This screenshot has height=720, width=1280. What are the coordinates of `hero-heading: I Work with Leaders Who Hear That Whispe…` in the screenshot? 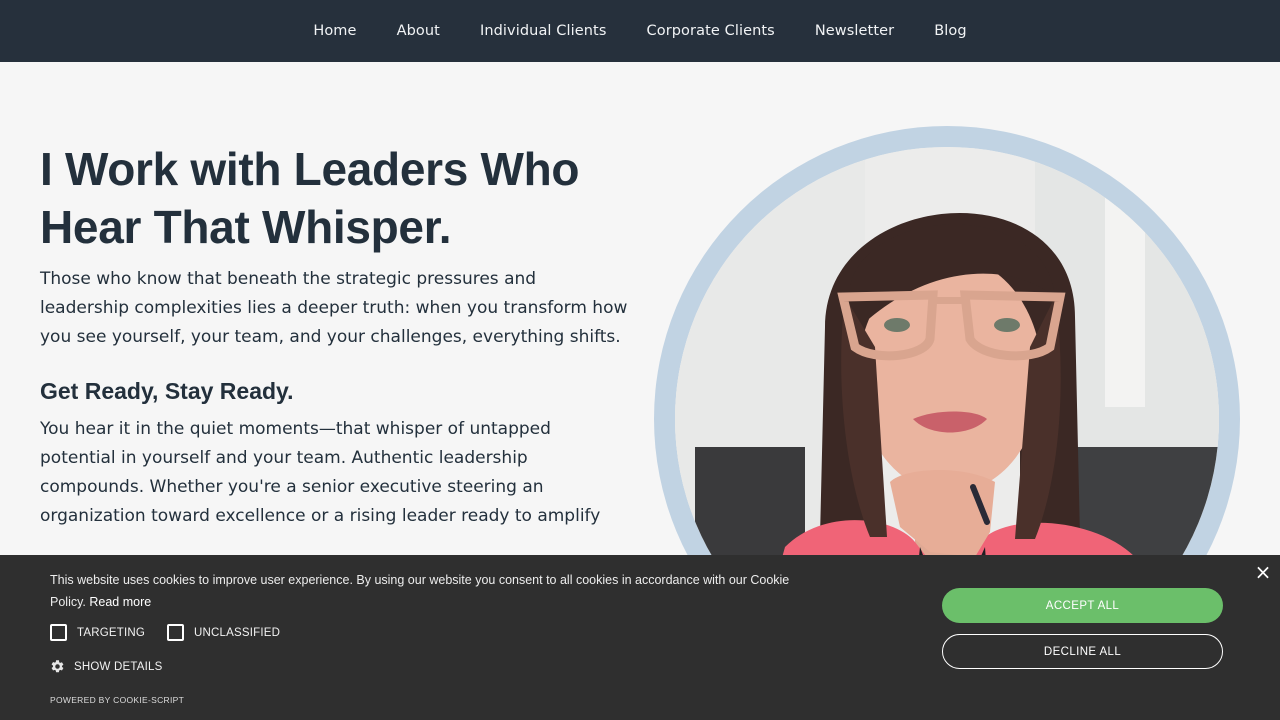 It's located at (335, 198).